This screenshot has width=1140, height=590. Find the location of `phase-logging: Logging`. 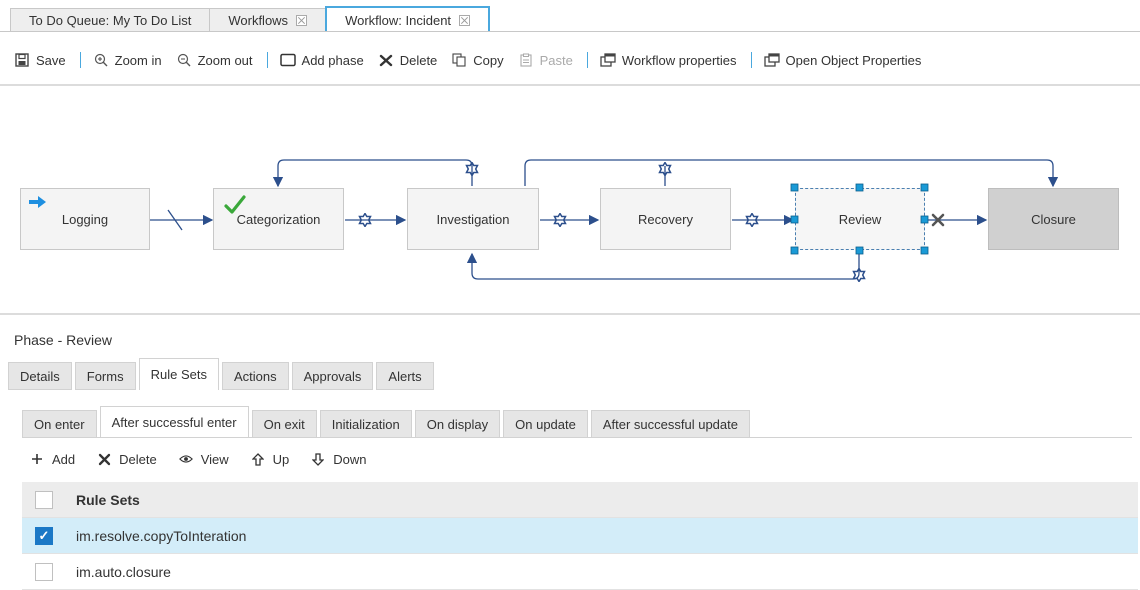

phase-logging: Logging is located at coordinates (85, 219).